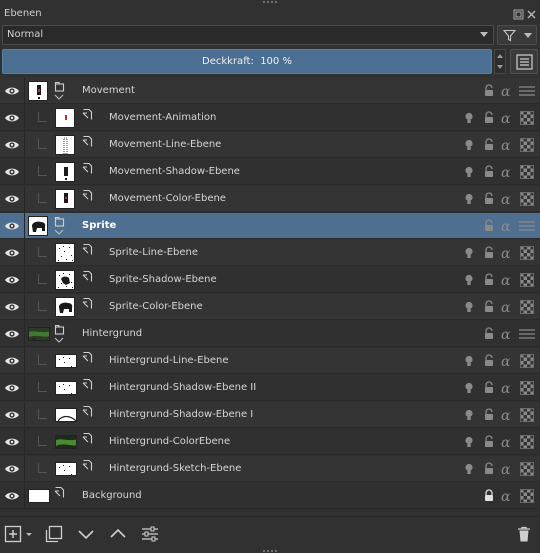  Describe the element at coordinates (150, 534) in the screenshot. I see `layer-properties-icon` at that location.